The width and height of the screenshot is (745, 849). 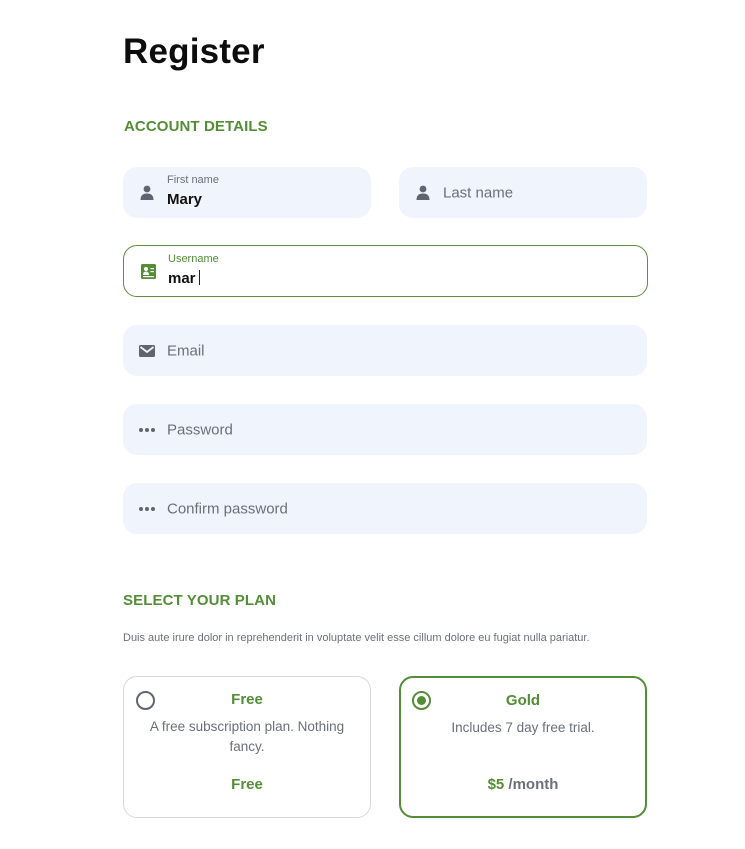 I want to click on plan-price-amount: $5, so click(x=496, y=784).